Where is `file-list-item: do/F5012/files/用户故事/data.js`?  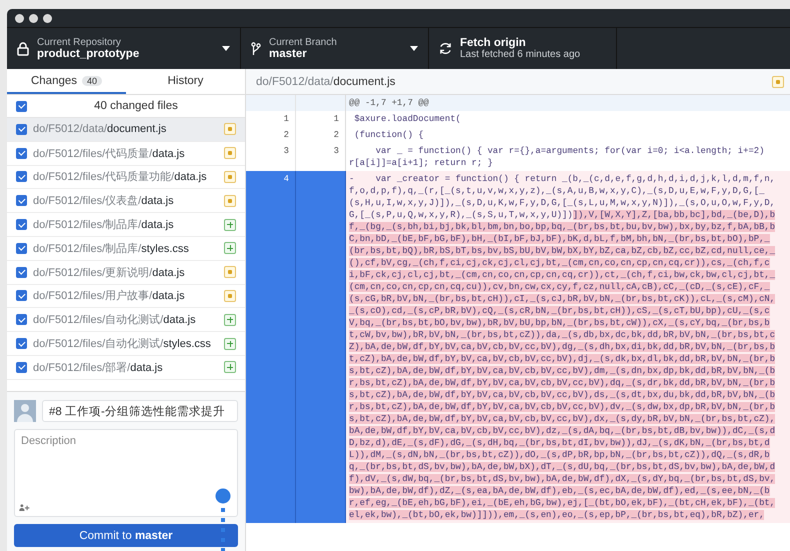
file-list-item: do/F5012/files/用户故事/data.js is located at coordinates (126, 296).